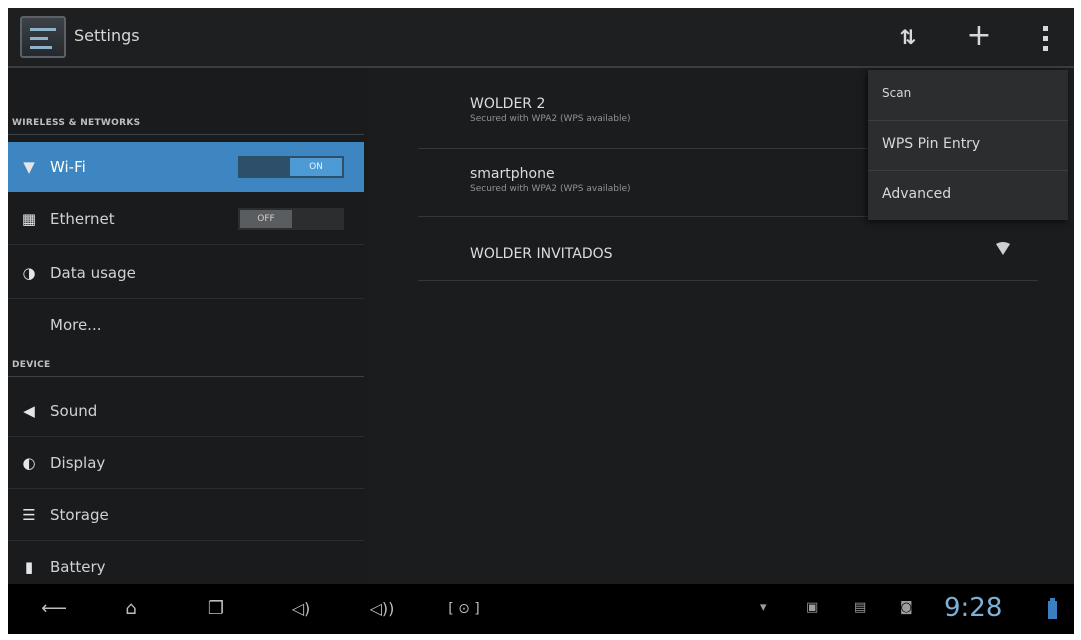 Image resolution: width=1081 pixels, height=640 pixels. What do you see at coordinates (29, 515) in the screenshot?
I see `storage-icon: ☰` at bounding box center [29, 515].